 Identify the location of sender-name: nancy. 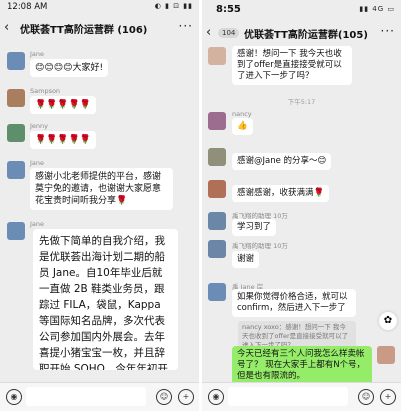
(242, 114).